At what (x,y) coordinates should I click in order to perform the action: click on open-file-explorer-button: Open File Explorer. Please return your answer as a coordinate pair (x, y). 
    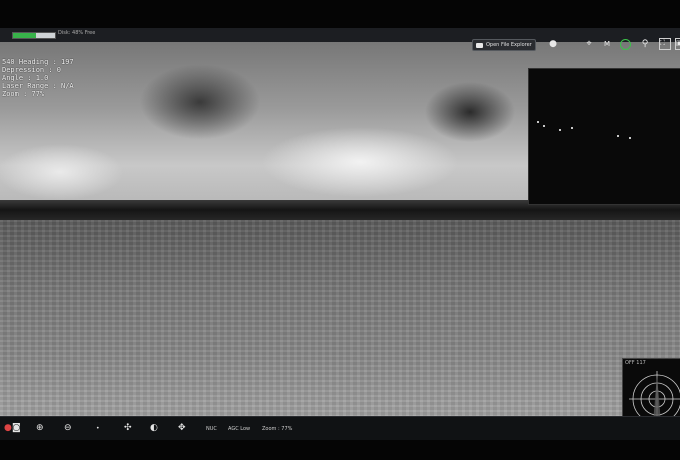
    Looking at the image, I should click on (504, 45).